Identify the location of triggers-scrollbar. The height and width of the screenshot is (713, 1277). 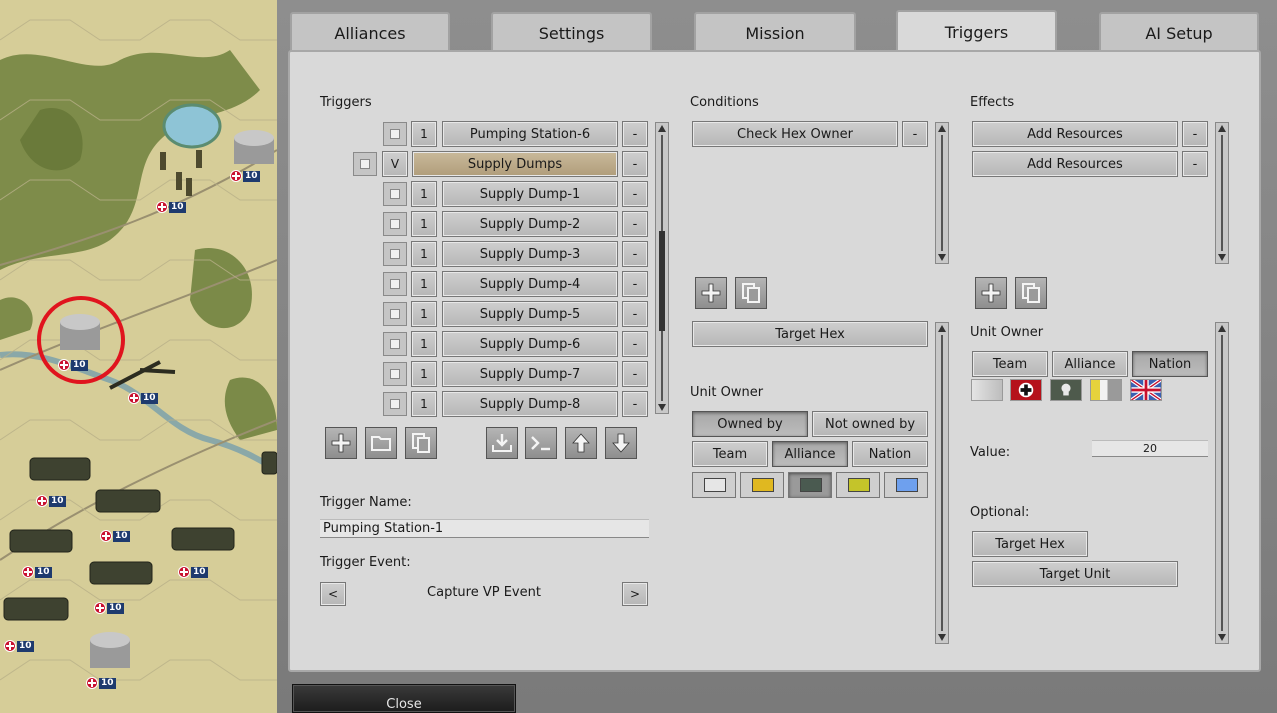
(662, 268).